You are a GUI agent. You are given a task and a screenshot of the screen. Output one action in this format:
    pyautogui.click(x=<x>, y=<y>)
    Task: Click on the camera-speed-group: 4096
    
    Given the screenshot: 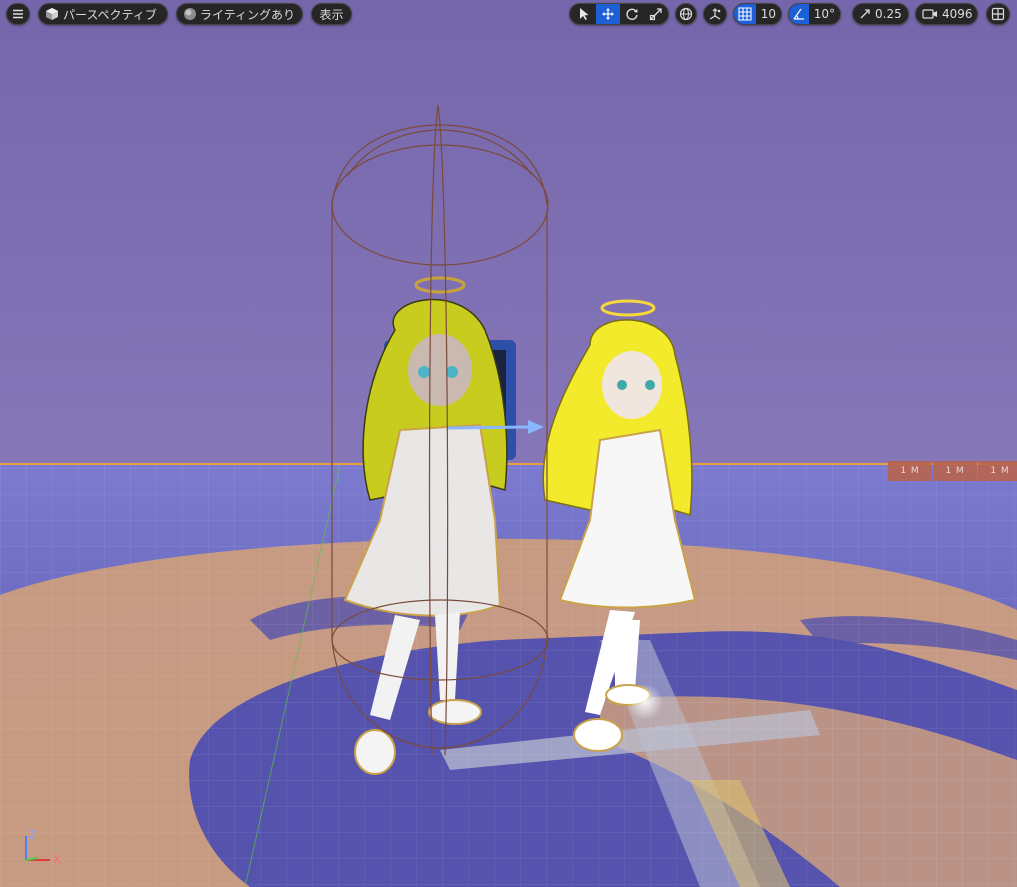 What is the action you would take?
    pyautogui.click(x=946, y=14)
    